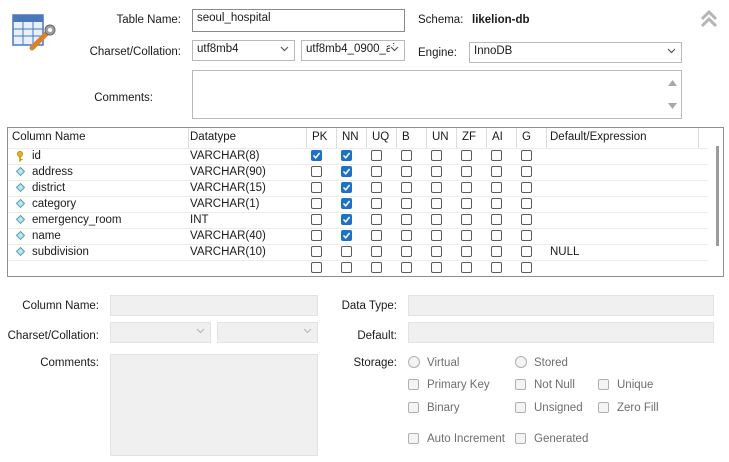  What do you see at coordinates (267, 332) in the screenshot?
I see `column-collation-select` at bounding box center [267, 332].